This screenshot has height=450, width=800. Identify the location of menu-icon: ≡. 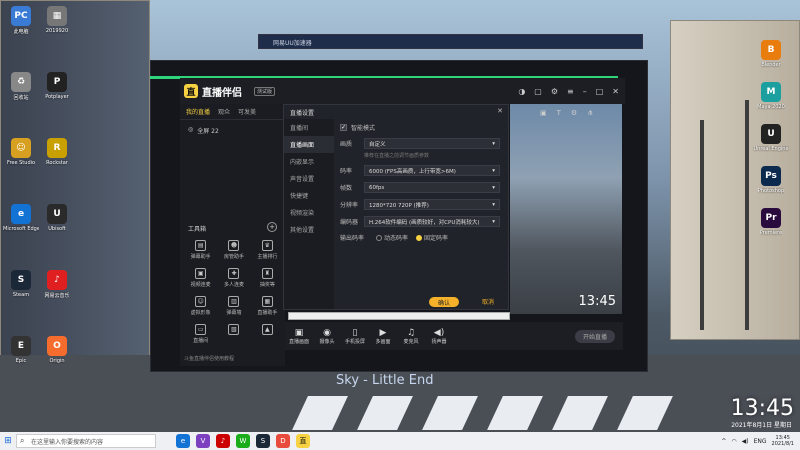
(570, 91).